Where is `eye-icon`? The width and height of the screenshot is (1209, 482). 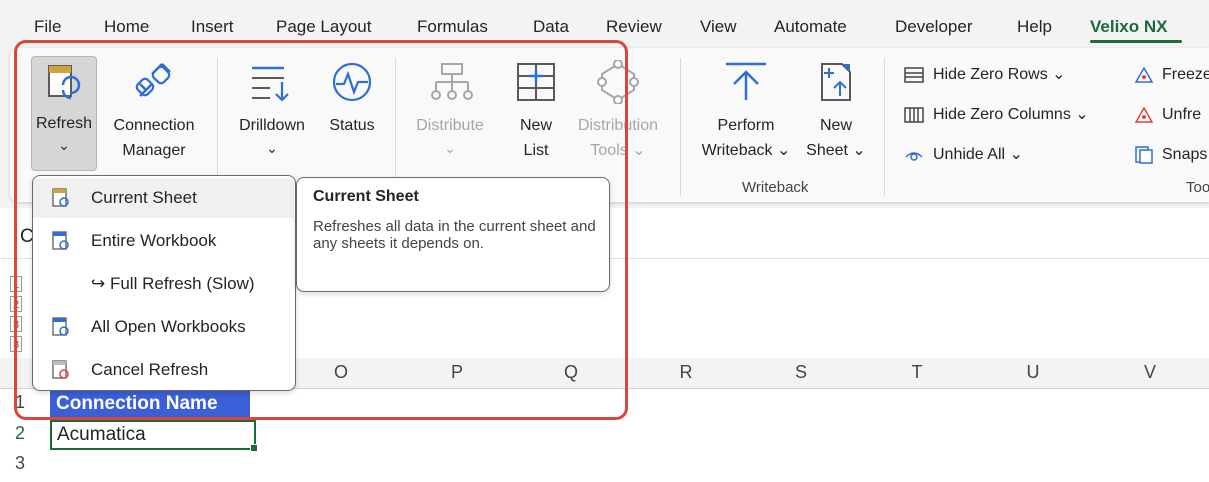 eye-icon is located at coordinates (914, 156).